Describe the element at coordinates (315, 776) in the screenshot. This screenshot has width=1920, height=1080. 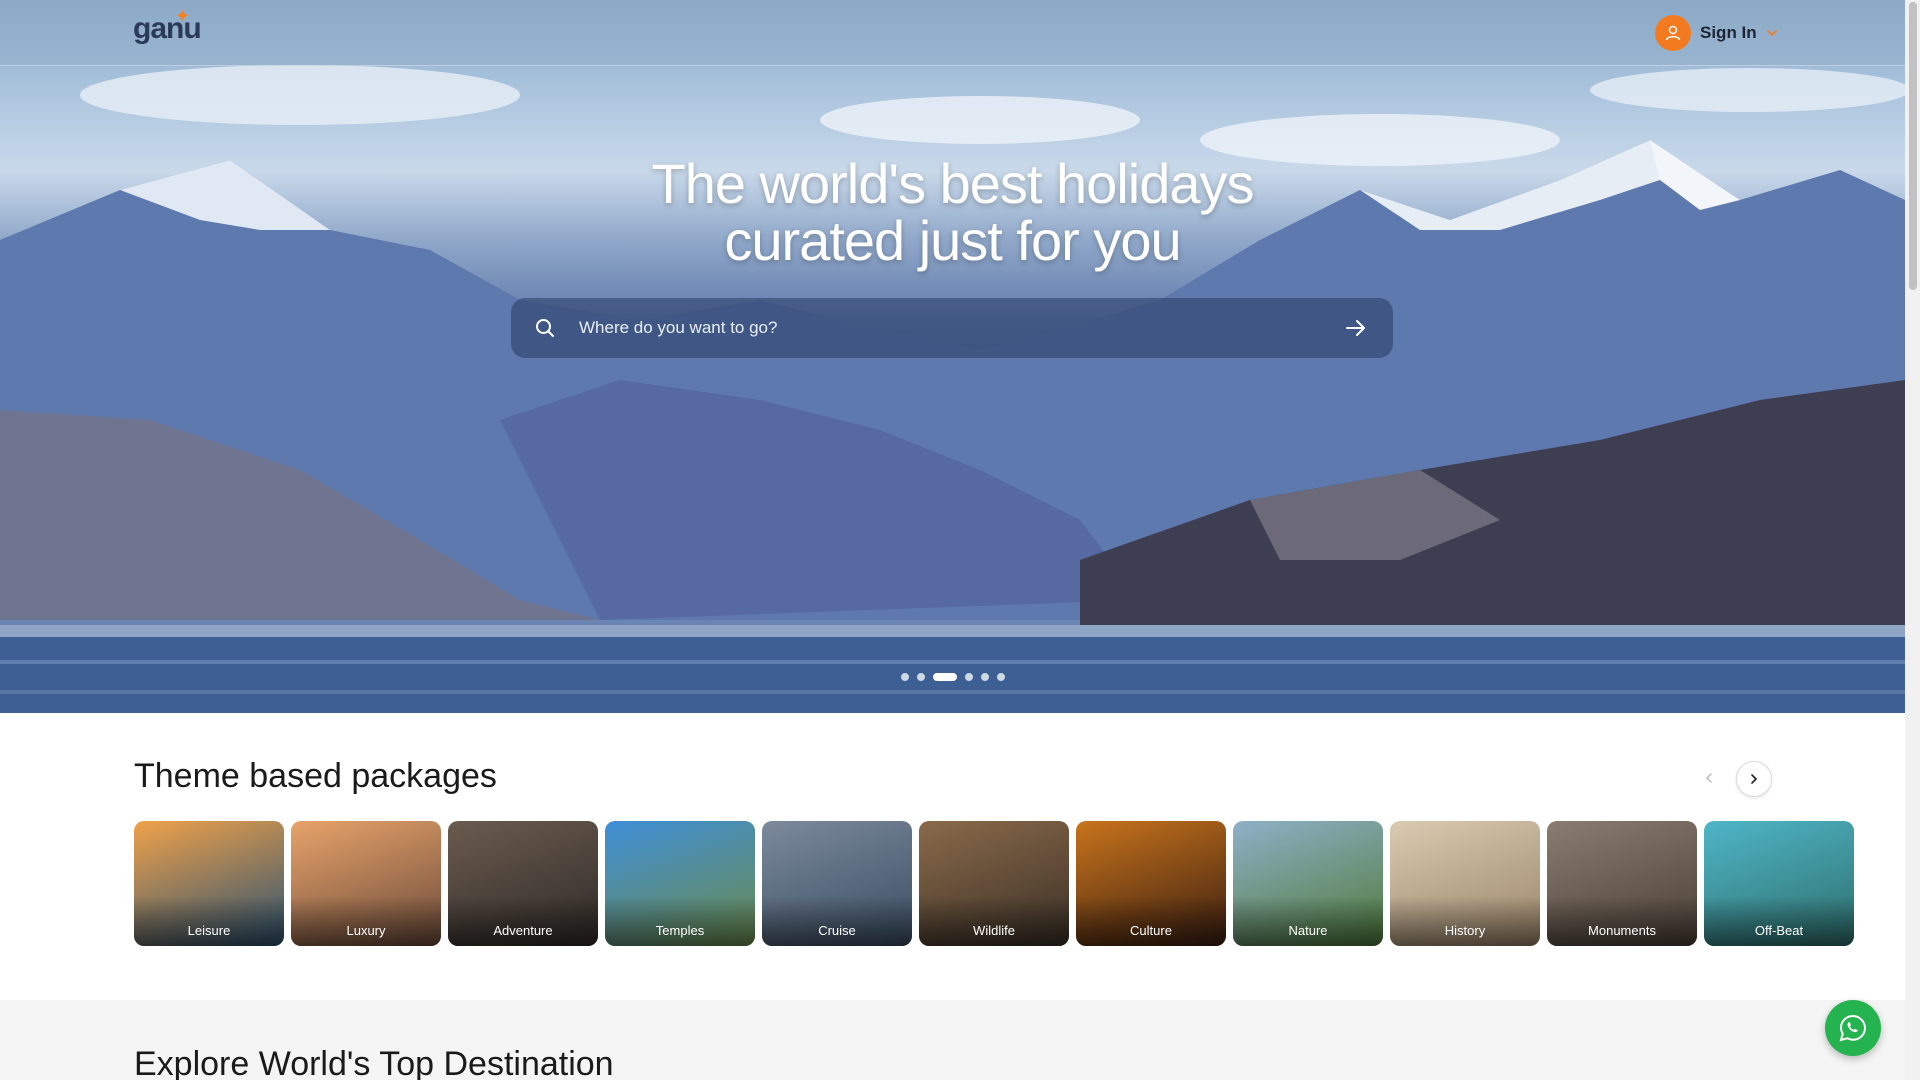
I see `theme-packages-title: Theme based packages` at that location.